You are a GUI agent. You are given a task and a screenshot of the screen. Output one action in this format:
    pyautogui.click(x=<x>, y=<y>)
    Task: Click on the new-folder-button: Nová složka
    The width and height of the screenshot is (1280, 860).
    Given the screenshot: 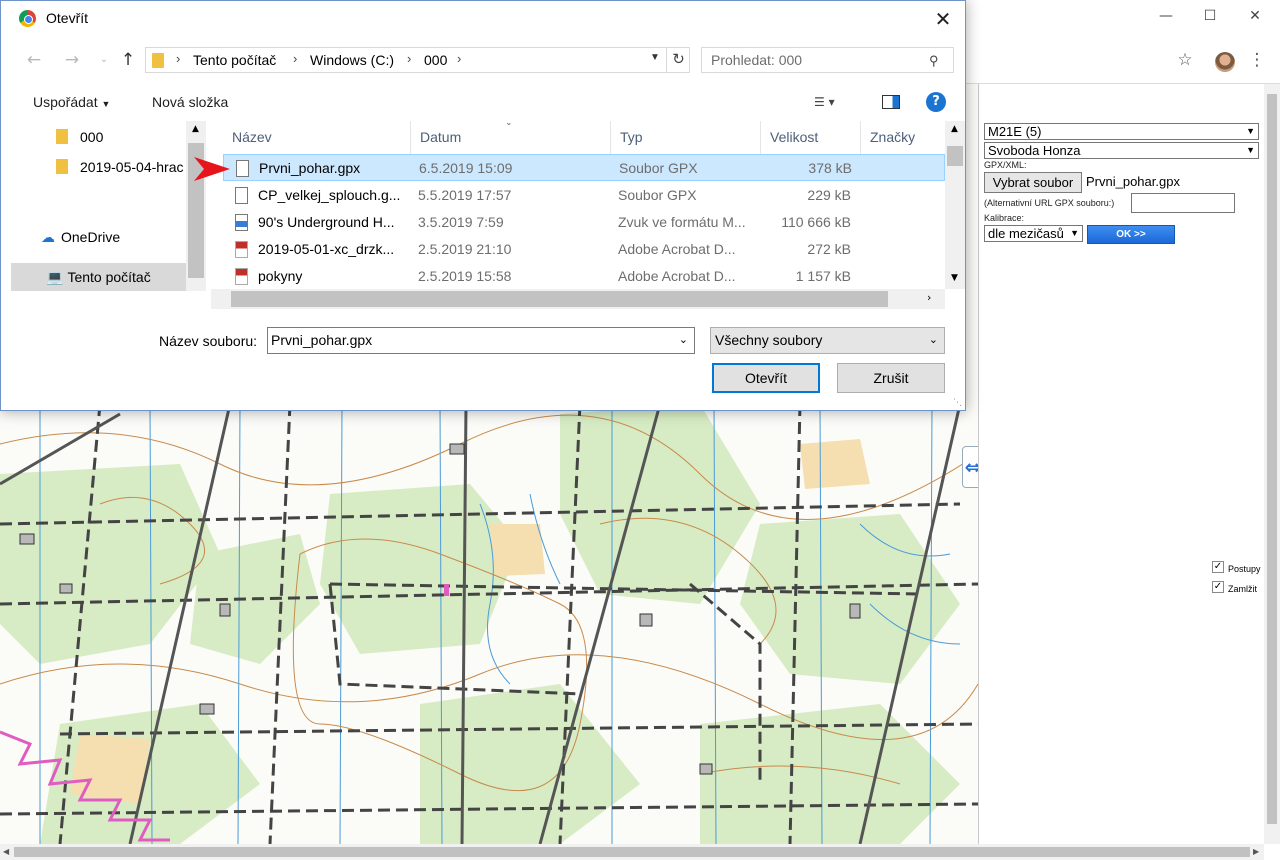 What is the action you would take?
    pyautogui.click(x=190, y=102)
    